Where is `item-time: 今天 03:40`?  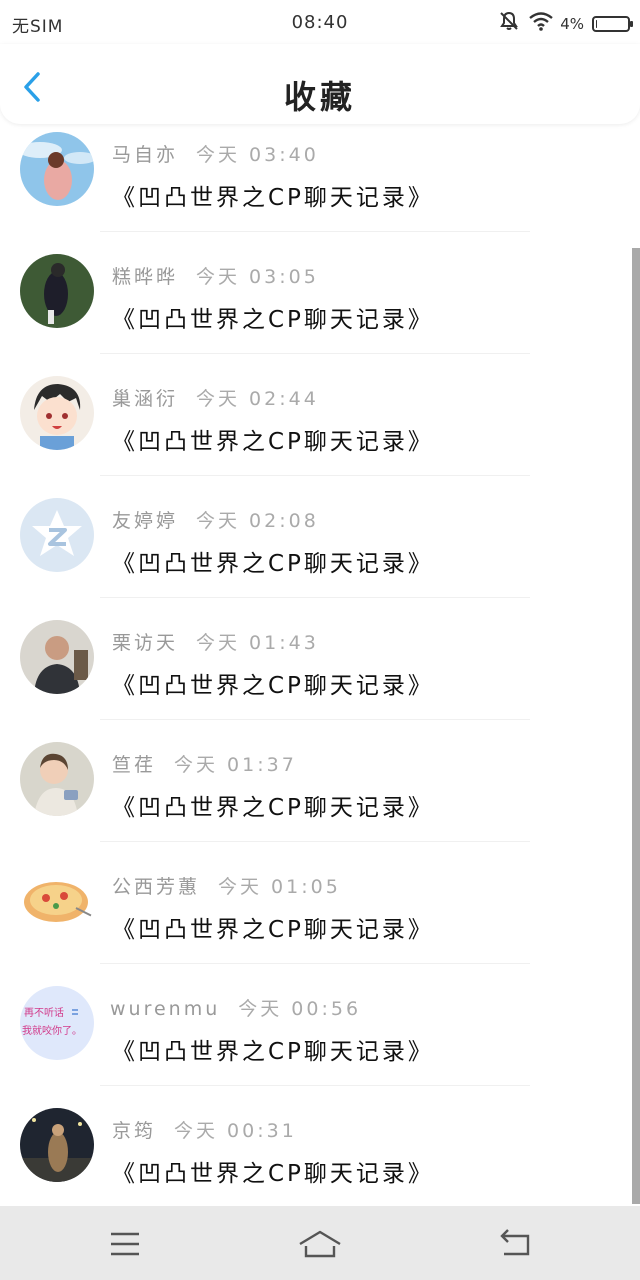
item-time: 今天 03:40 is located at coordinates (257, 155).